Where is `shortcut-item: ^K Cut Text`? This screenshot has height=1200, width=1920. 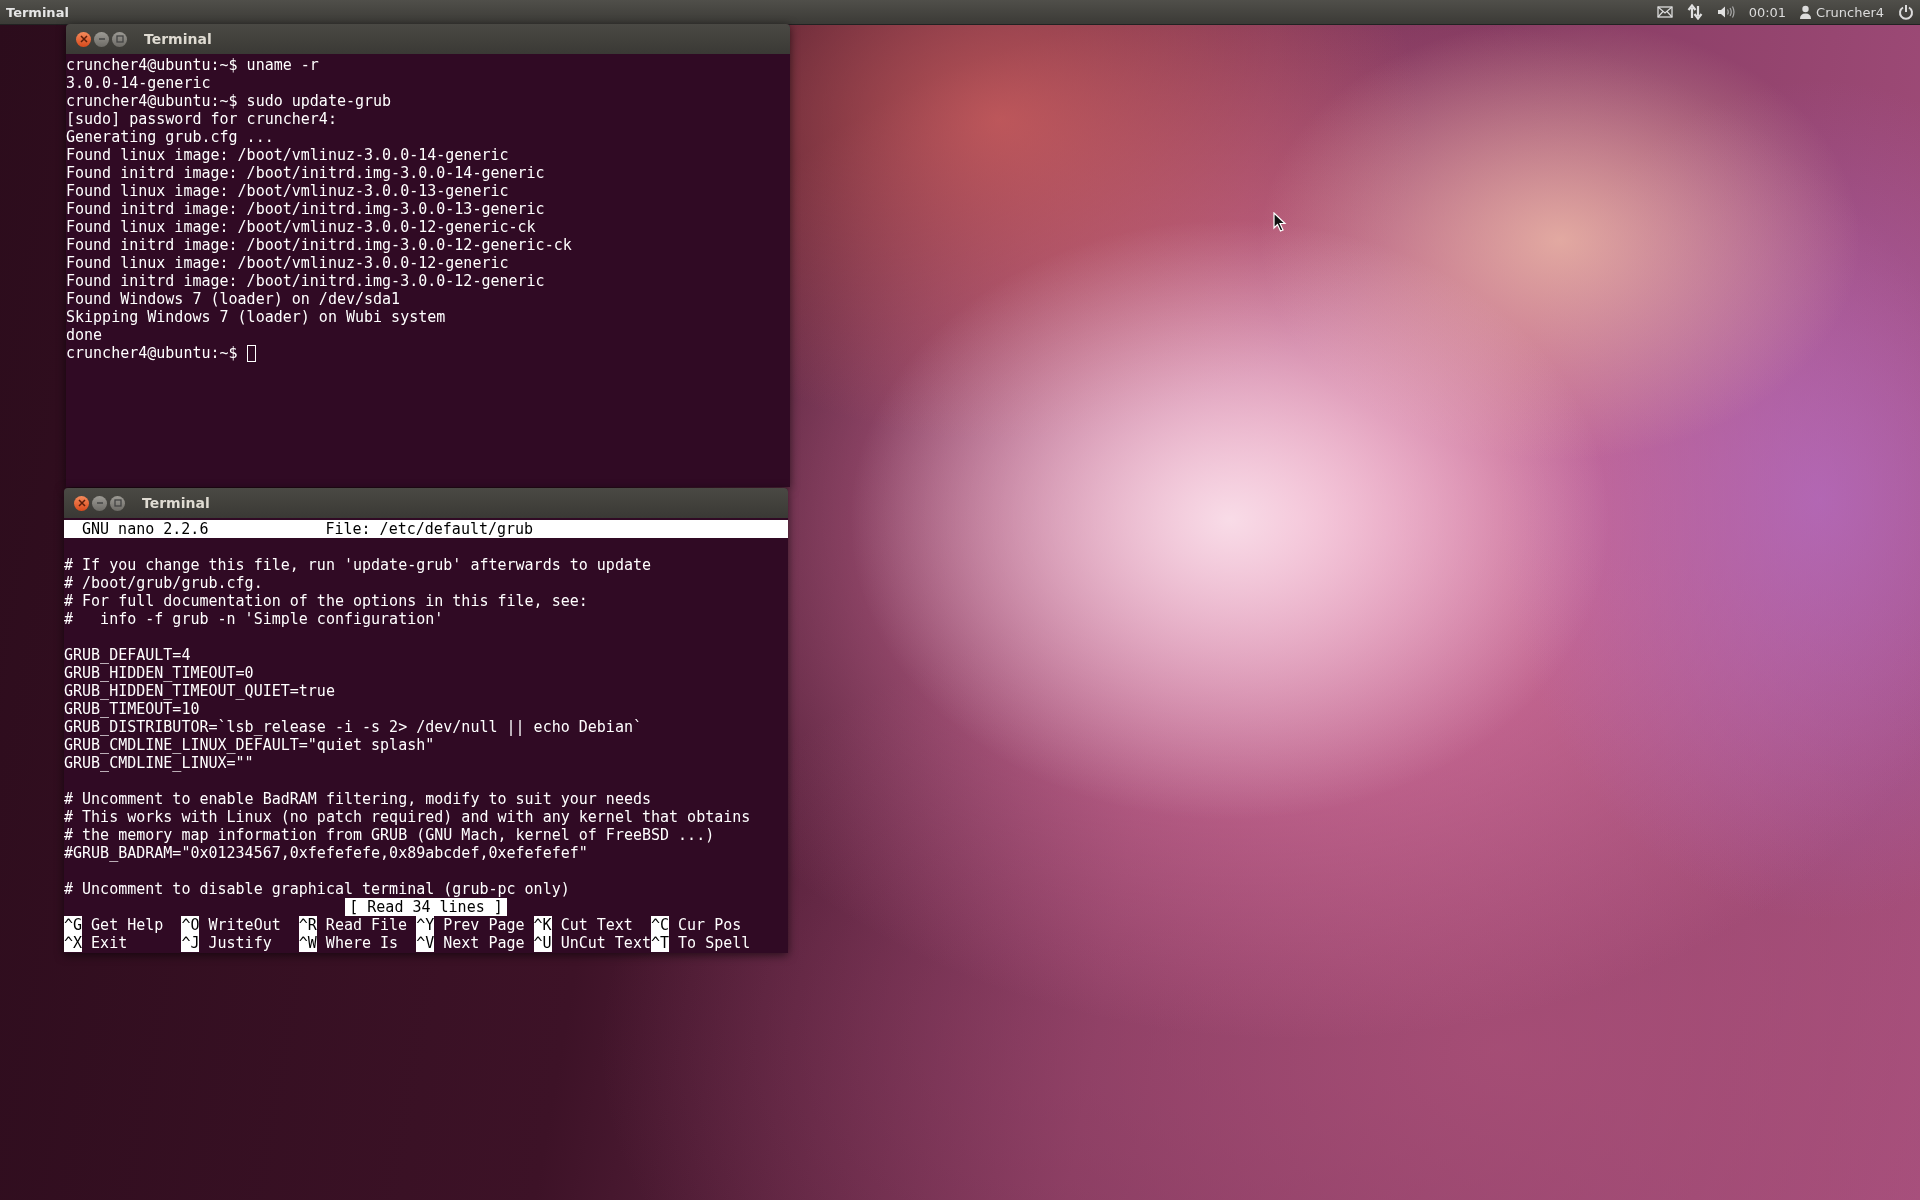
shortcut-item: ^K Cut Text is located at coordinates (592, 925).